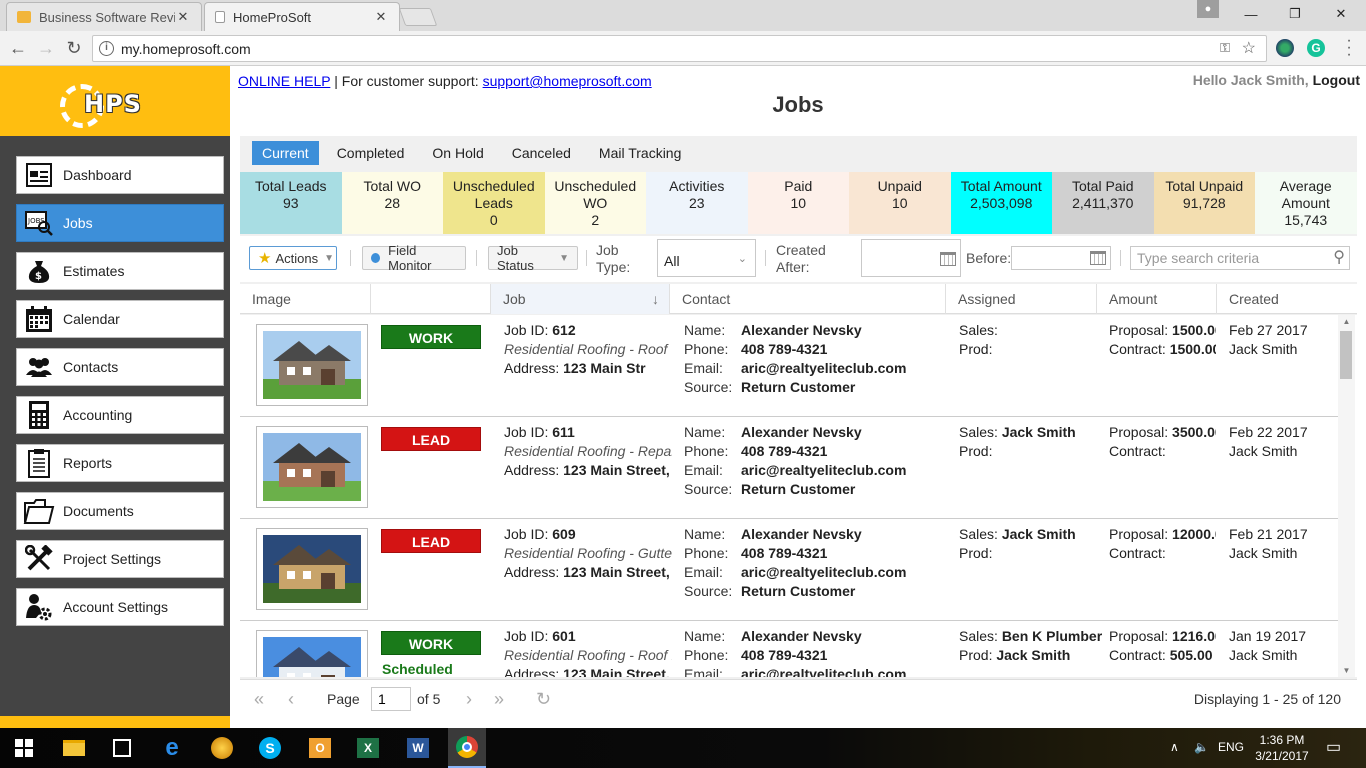 The image size is (1366, 768). What do you see at coordinates (1225, 48) in the screenshot?
I see `key-icon: ⚿` at bounding box center [1225, 48].